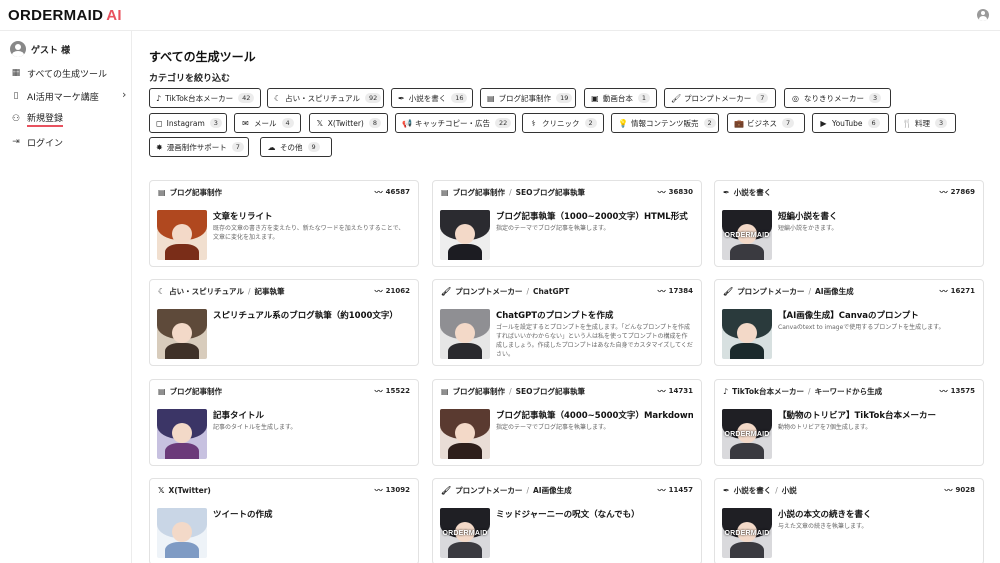 The height and width of the screenshot is (563, 1000). What do you see at coordinates (392, 192) in the screenshot?
I see `card-views: 〰 46587` at bounding box center [392, 192].